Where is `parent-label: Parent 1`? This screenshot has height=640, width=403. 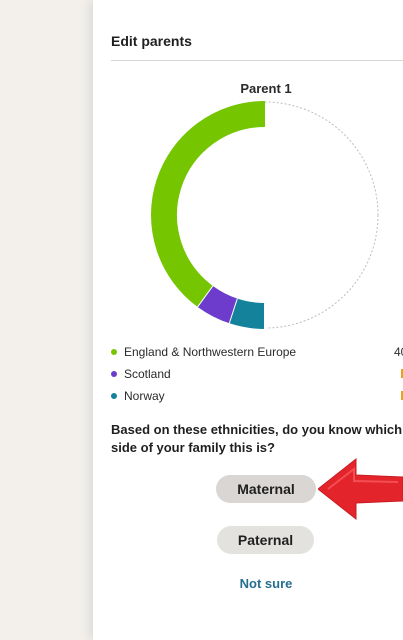 parent-label: Parent 1 is located at coordinates (266, 88).